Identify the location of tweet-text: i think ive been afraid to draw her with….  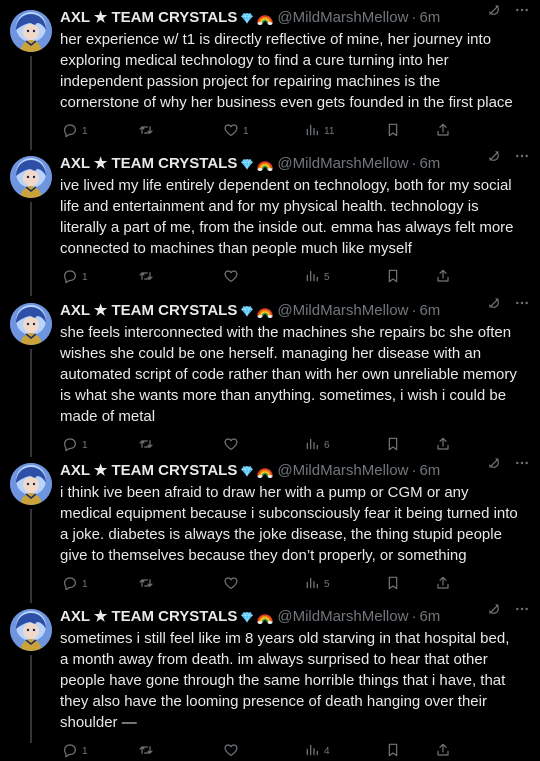
(289, 524).